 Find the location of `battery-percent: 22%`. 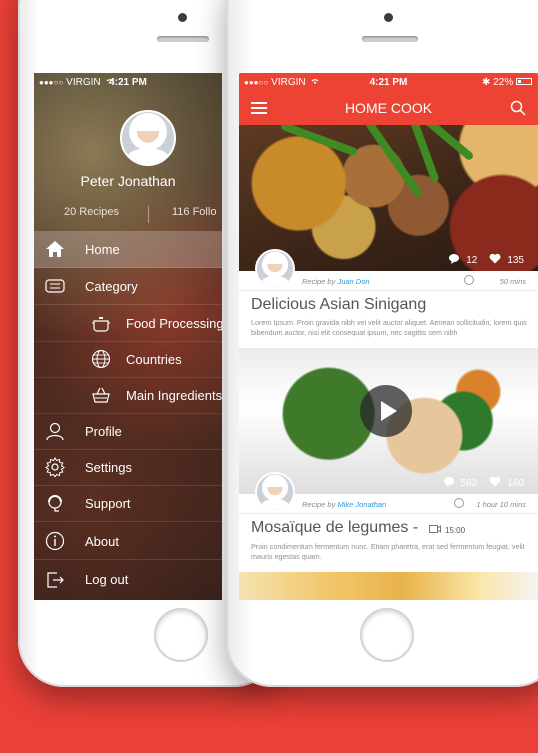

battery-percent: 22% is located at coordinates (503, 82).